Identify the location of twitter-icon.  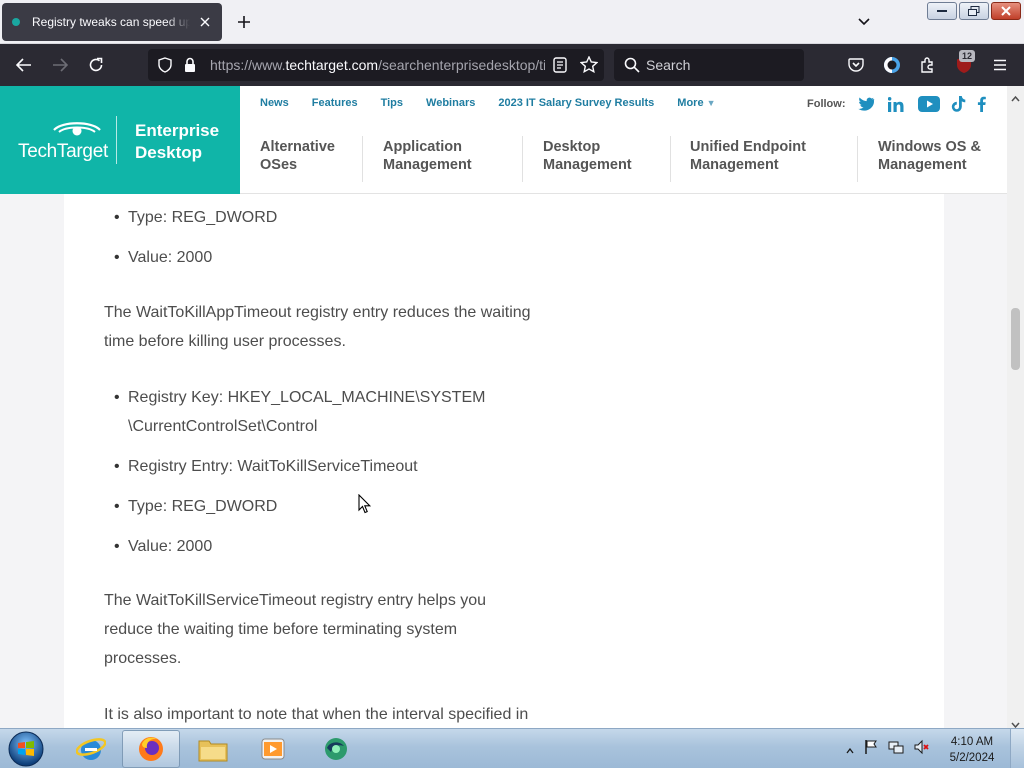
(866, 104).